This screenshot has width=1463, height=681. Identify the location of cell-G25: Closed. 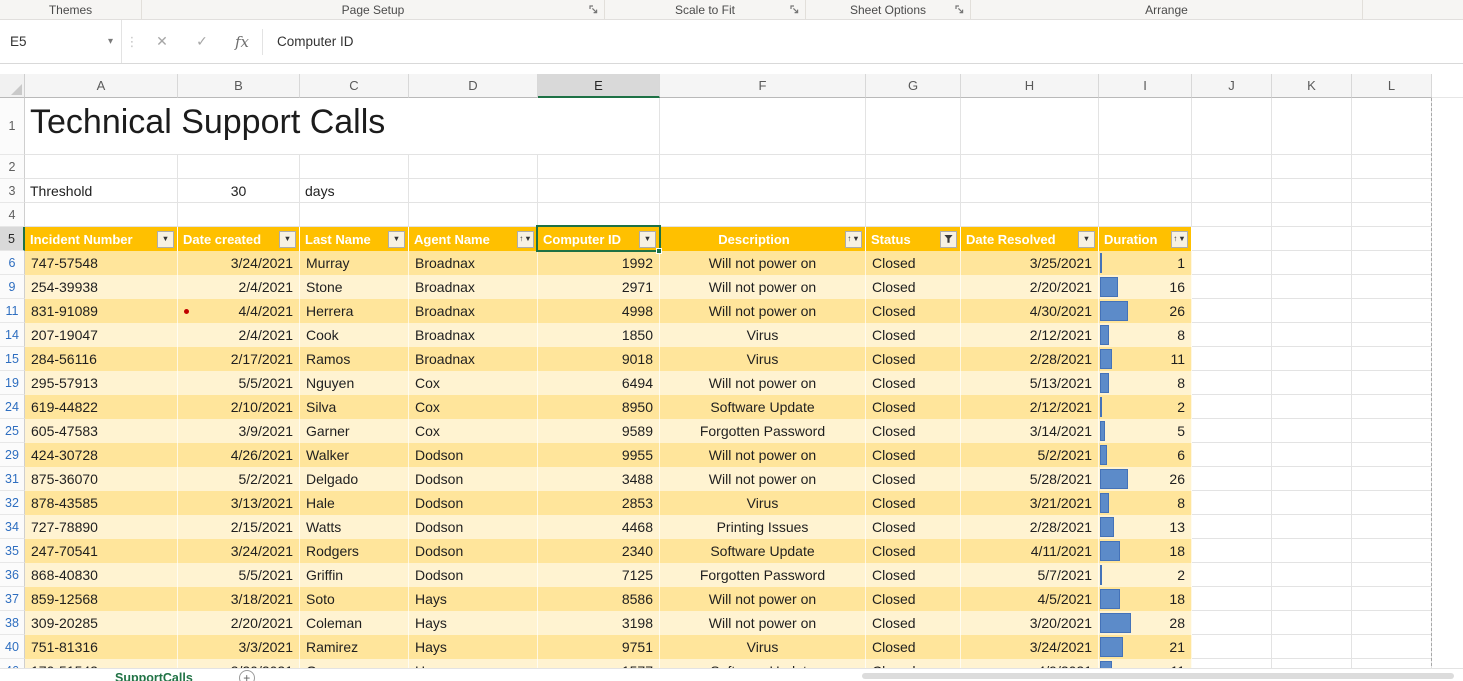
(913, 431).